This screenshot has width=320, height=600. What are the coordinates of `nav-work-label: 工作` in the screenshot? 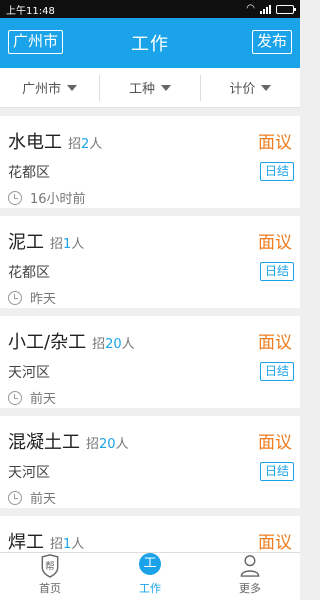 It's located at (150, 588).